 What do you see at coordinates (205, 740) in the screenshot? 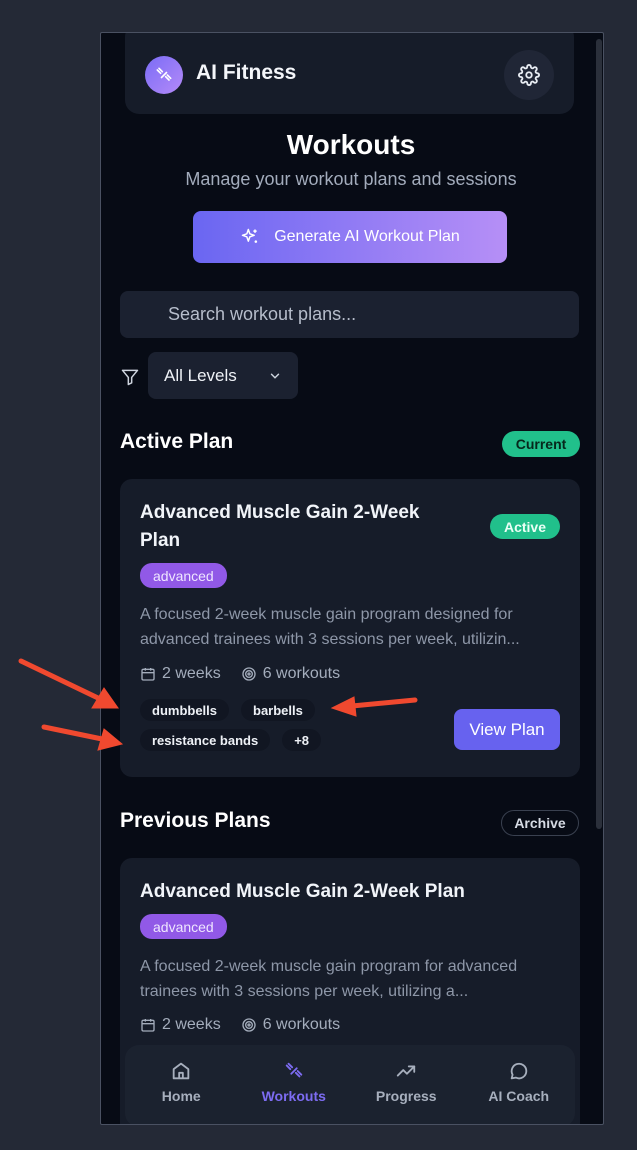
I see `equipment-tag: resistance bands` at bounding box center [205, 740].